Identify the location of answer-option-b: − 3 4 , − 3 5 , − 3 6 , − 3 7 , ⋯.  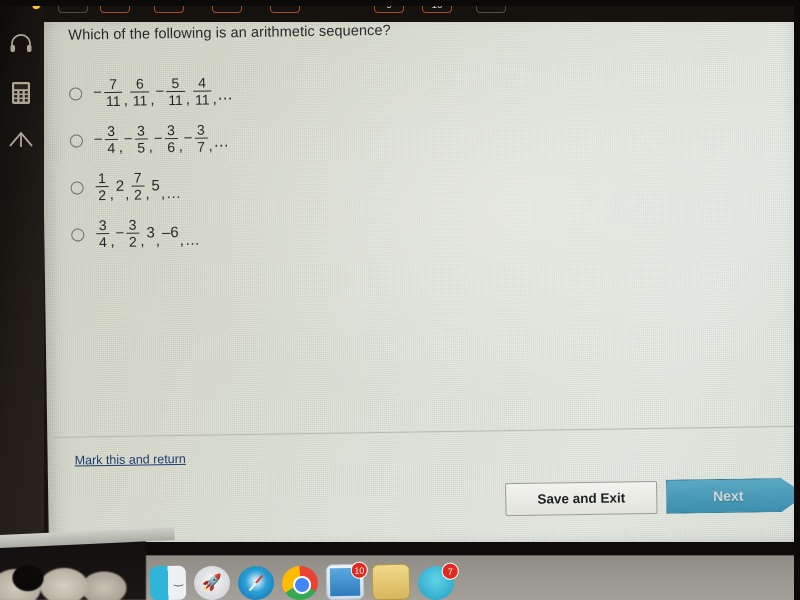
(280, 136).